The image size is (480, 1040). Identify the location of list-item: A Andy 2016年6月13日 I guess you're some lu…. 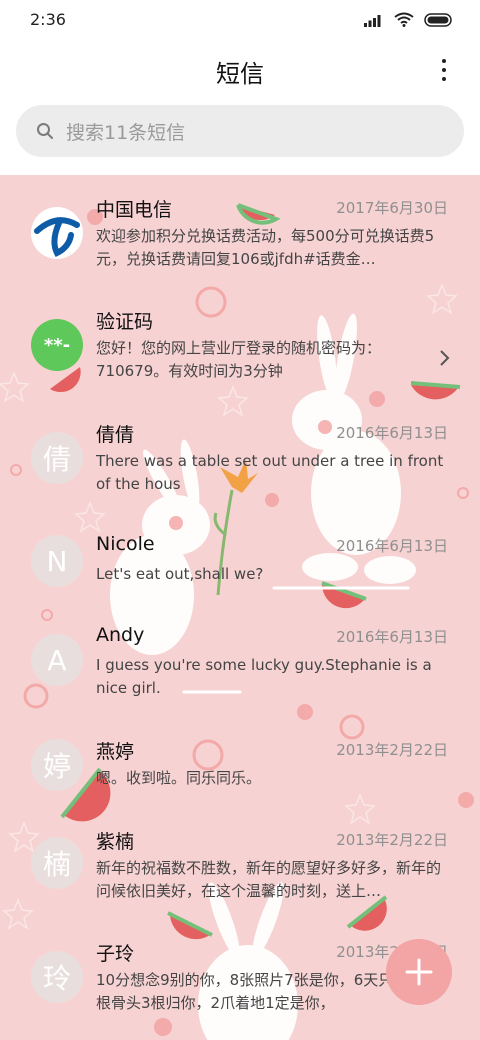
(240, 669).